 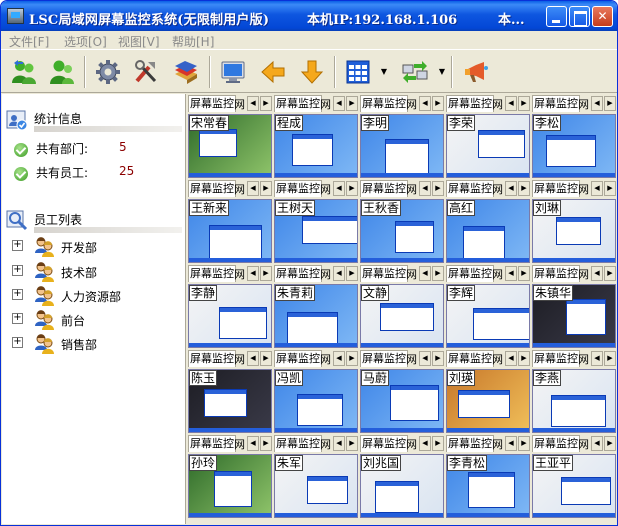 What do you see at coordinates (230, 391) in the screenshot?
I see `screen-cell: 屏幕监控网 ◀ ▶ 陈玉` at bounding box center [230, 391].